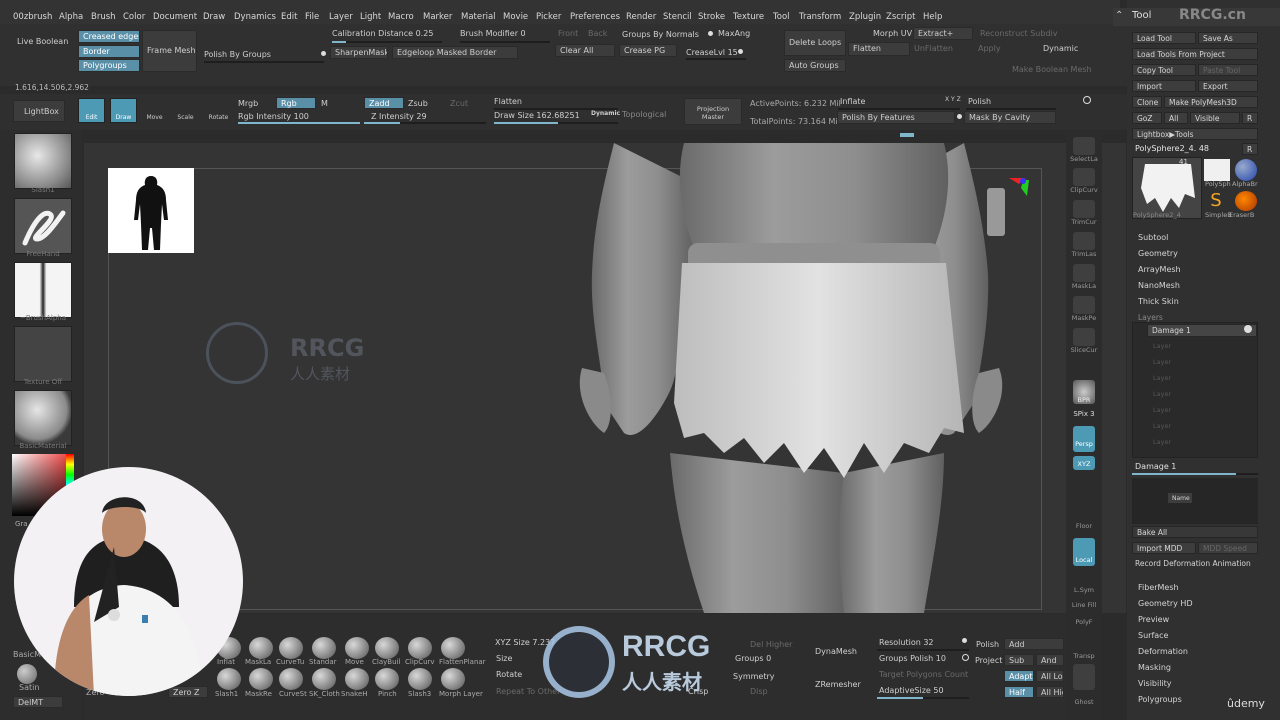  Describe the element at coordinates (1250, 149) in the screenshot. I see `r-button: R` at that location.